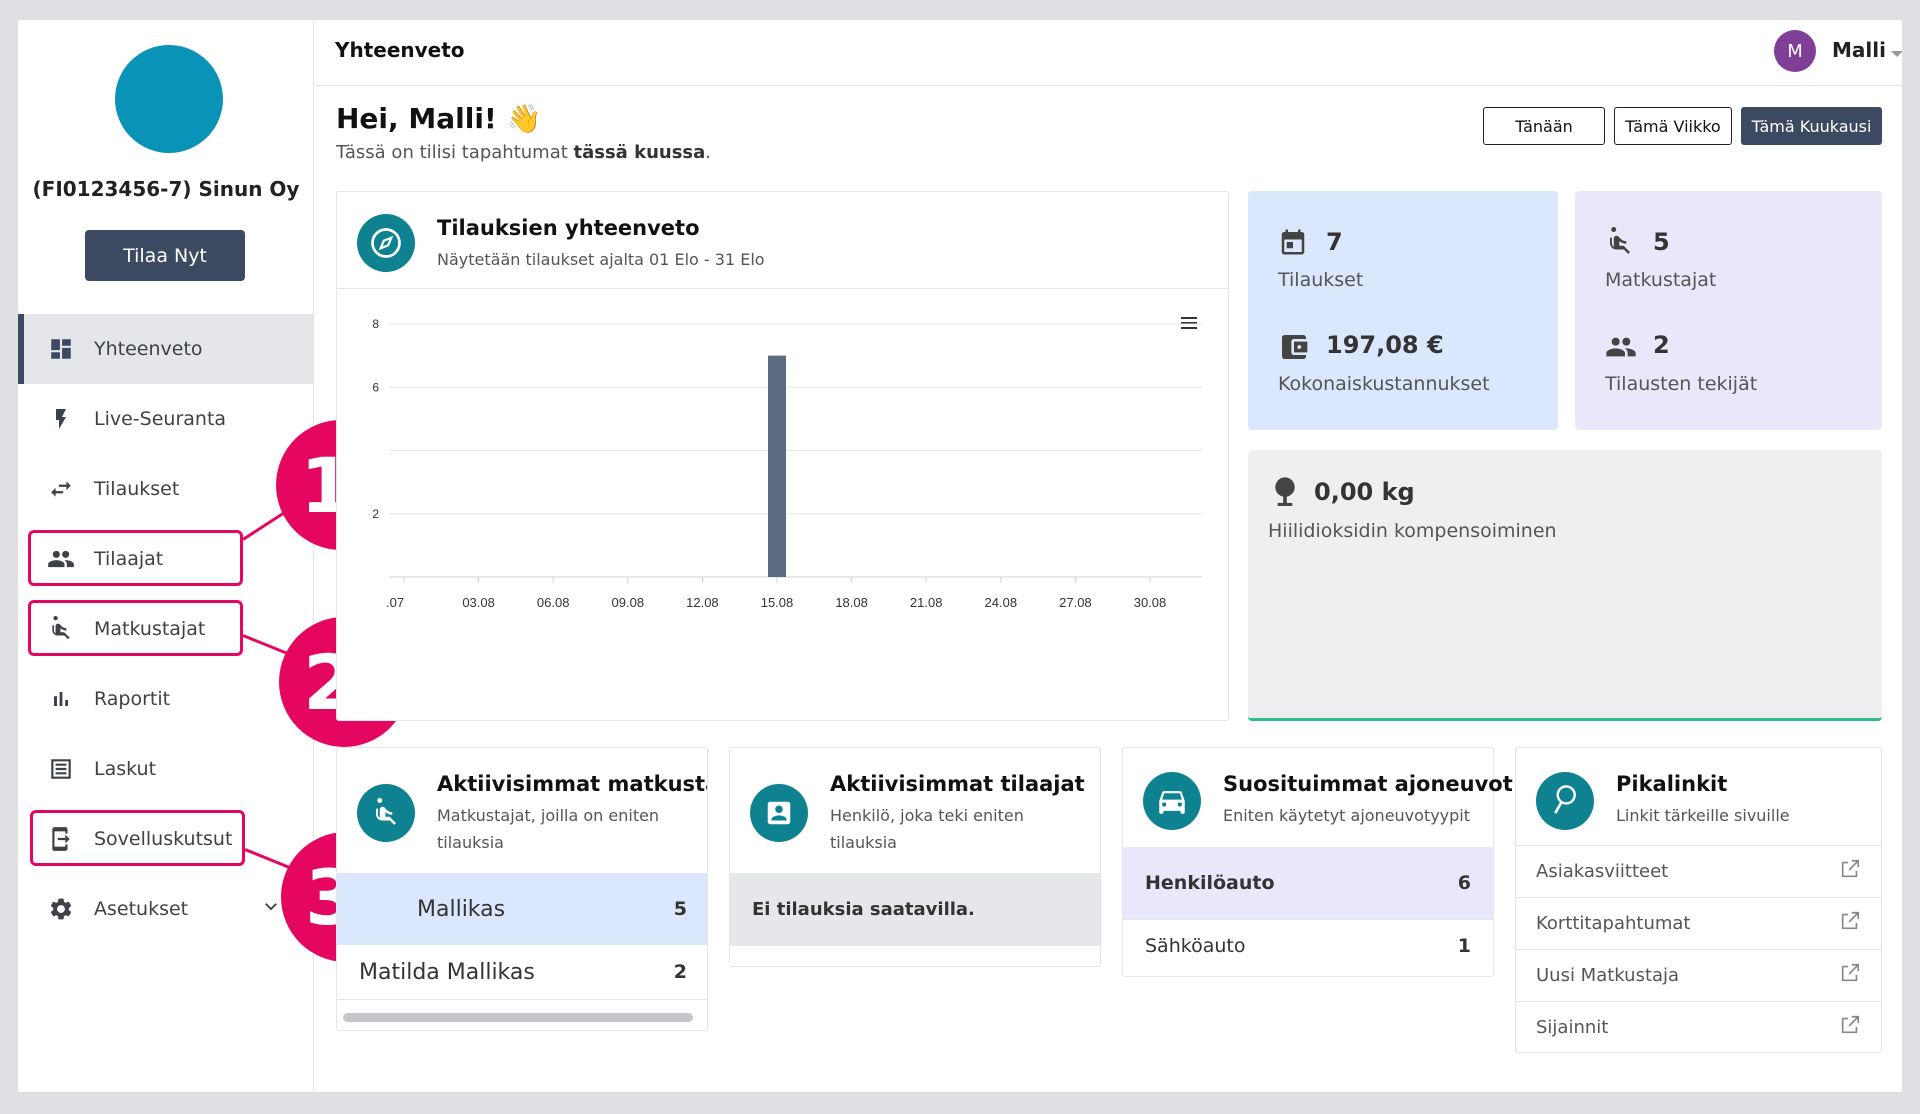 Image resolution: width=1920 pixels, height=1114 pixels. Describe the element at coordinates (132, 699) in the screenshot. I see `sidebar-item-label: Raportit` at that location.